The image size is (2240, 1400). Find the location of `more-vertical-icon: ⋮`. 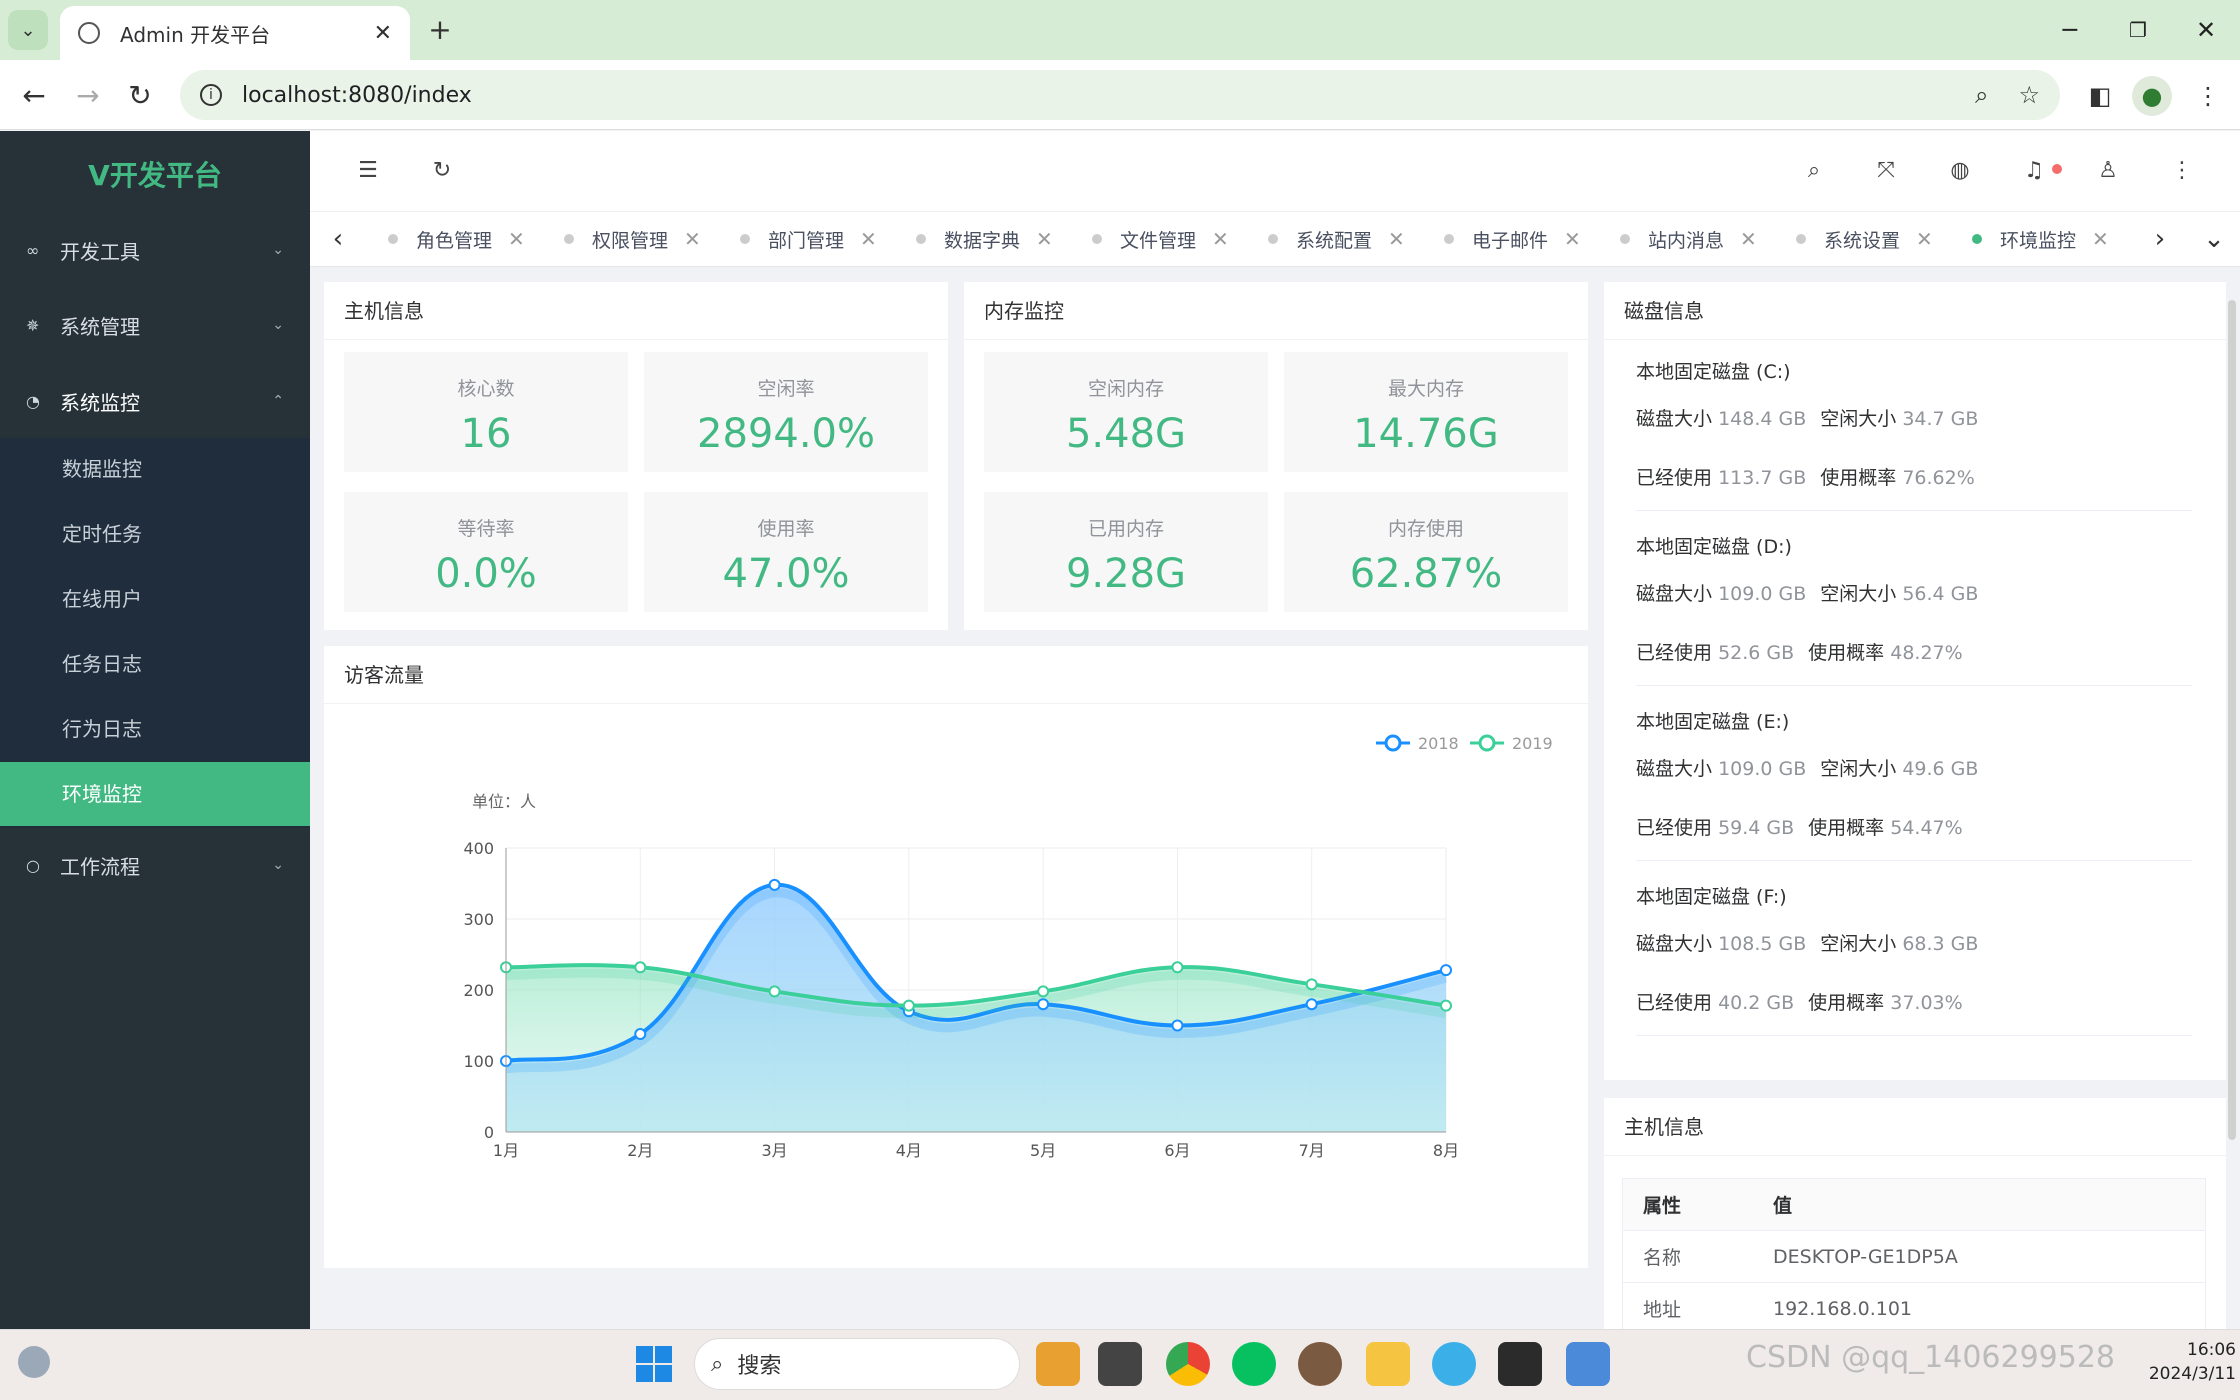

more-vertical-icon: ⋮ is located at coordinates (2182, 171).